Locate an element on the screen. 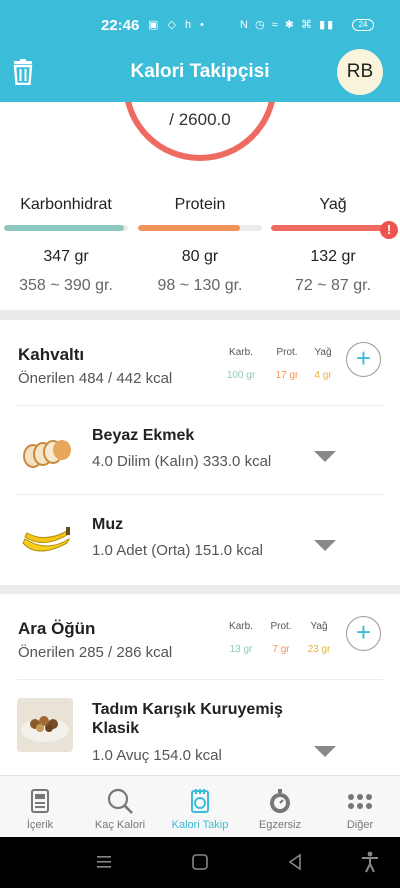  stopwatch-icon is located at coordinates (280, 801).